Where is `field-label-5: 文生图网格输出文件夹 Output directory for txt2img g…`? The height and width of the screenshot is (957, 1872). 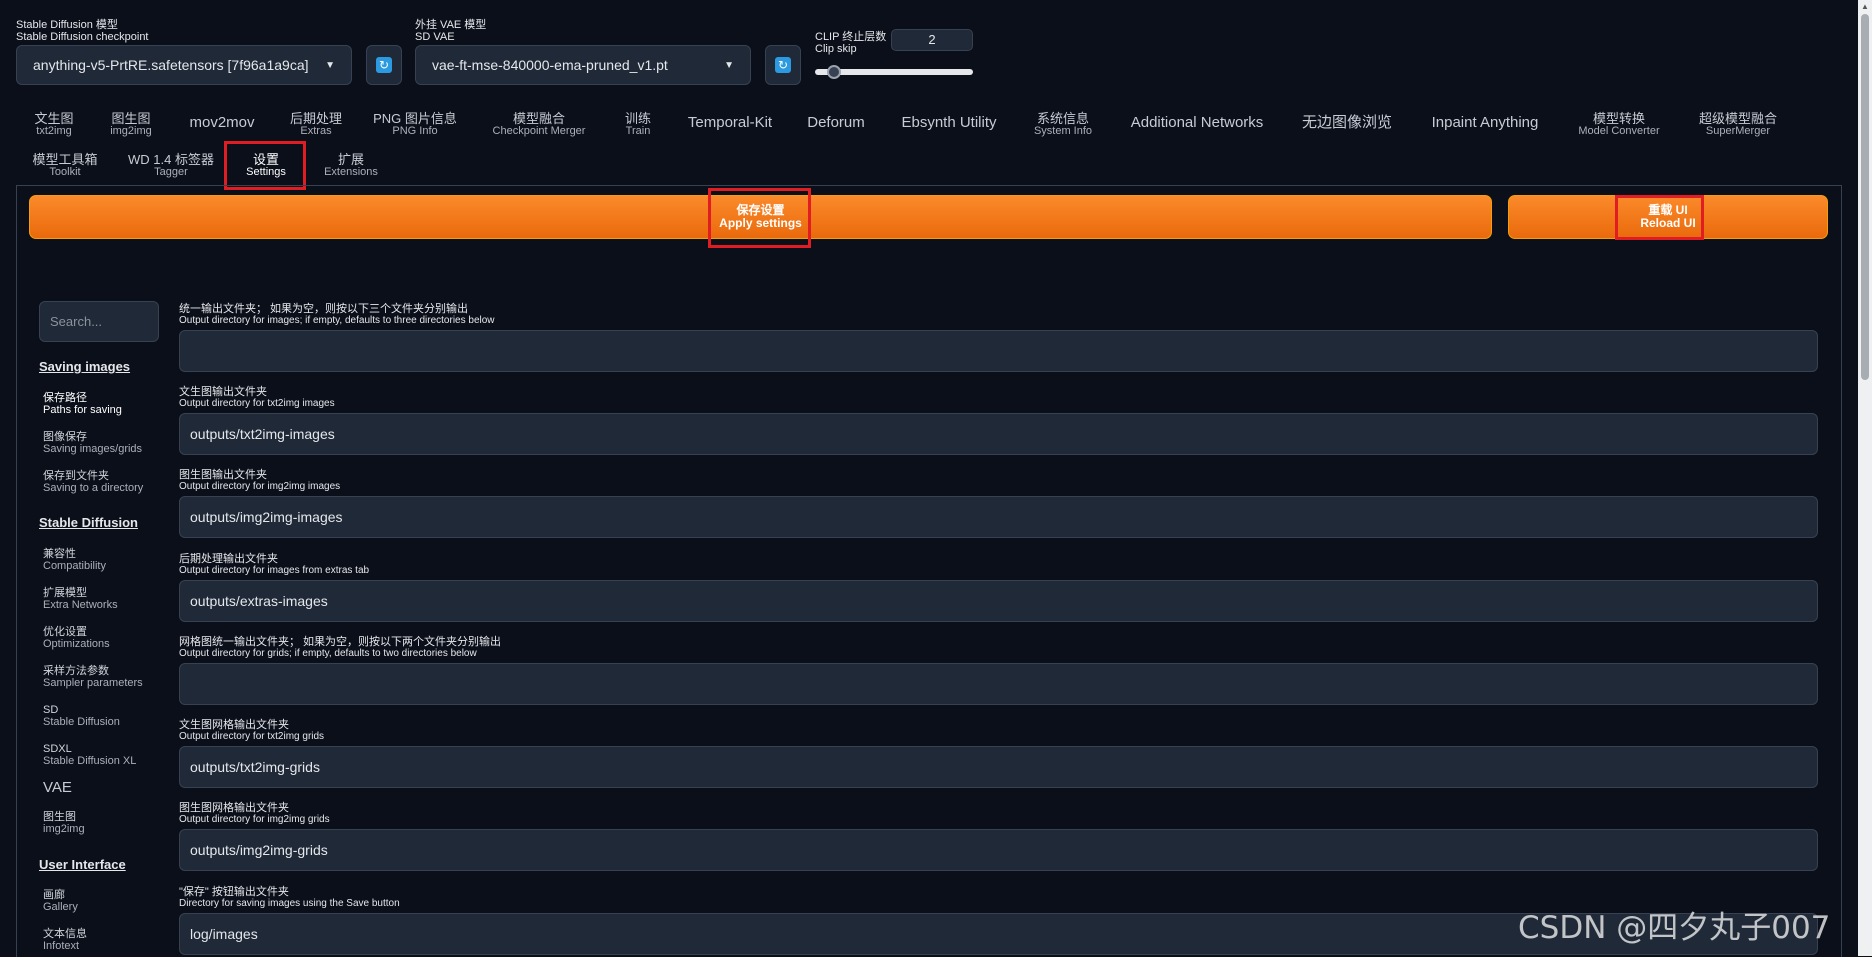
field-label-5: 文生图网格输出文件夹 Output directory for txt2img g… is located at coordinates (251, 730).